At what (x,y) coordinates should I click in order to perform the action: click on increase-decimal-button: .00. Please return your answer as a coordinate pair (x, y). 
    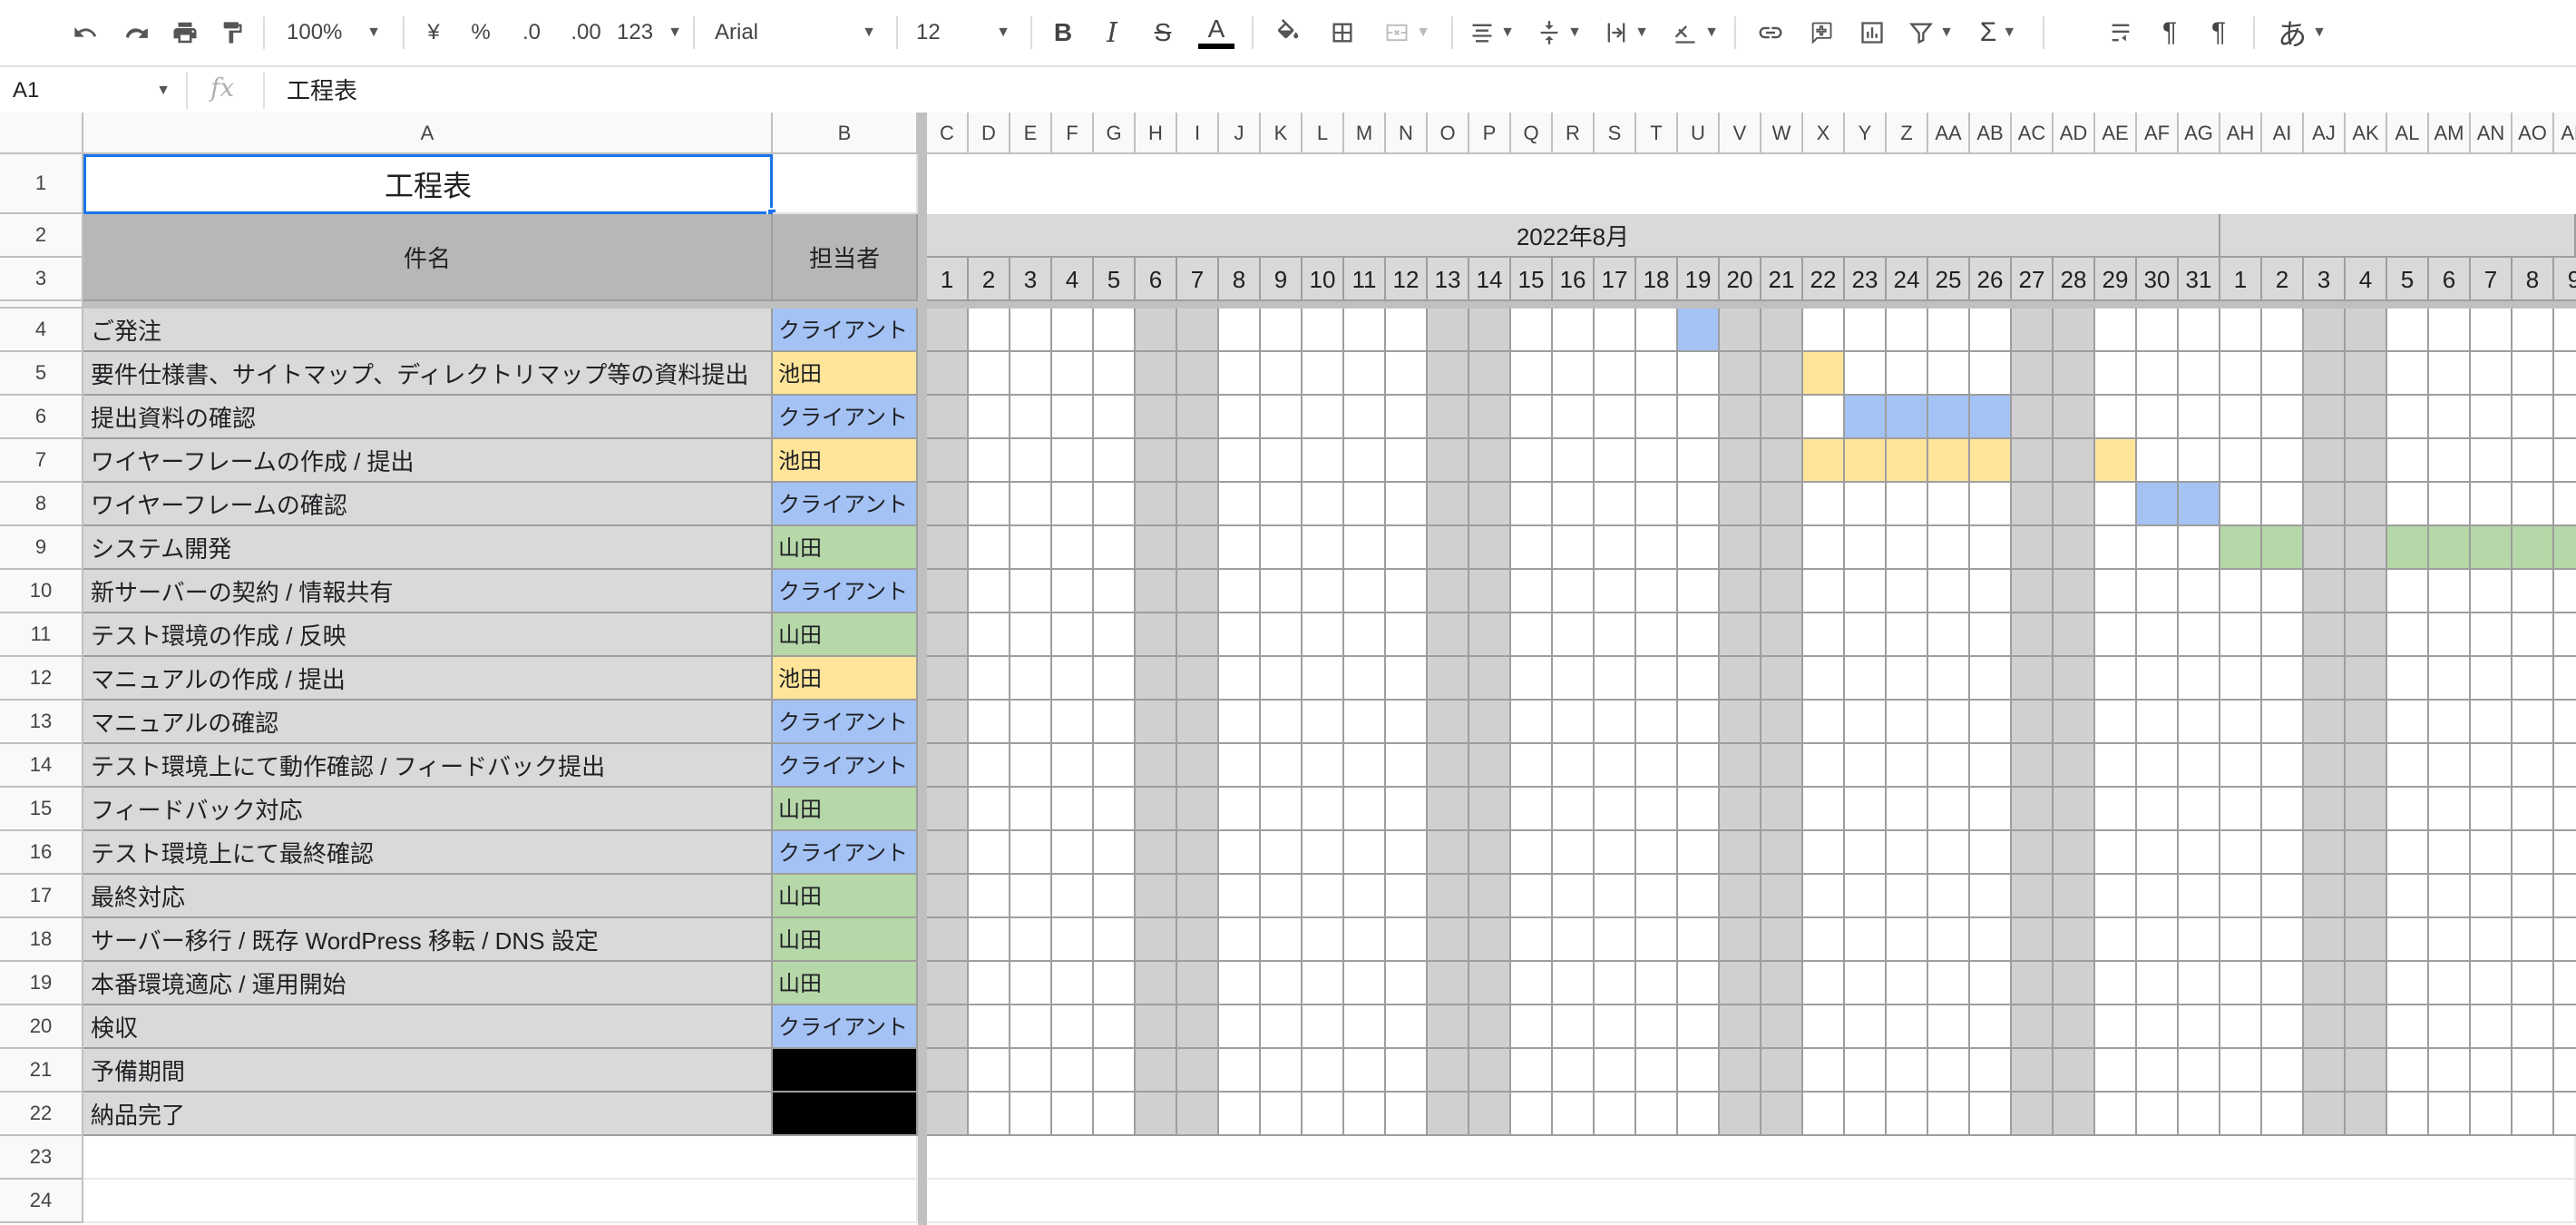
    Looking at the image, I should click on (586, 32).